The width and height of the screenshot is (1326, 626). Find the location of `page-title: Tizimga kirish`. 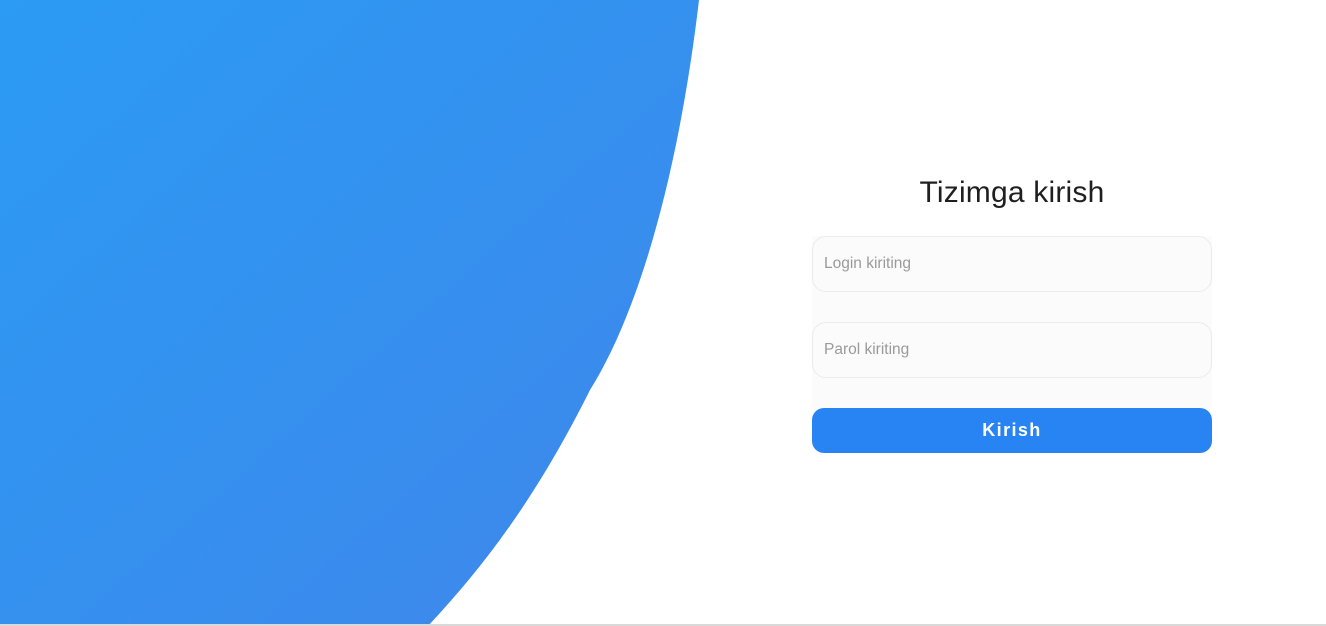

page-title: Tizimga kirish is located at coordinates (1012, 192).